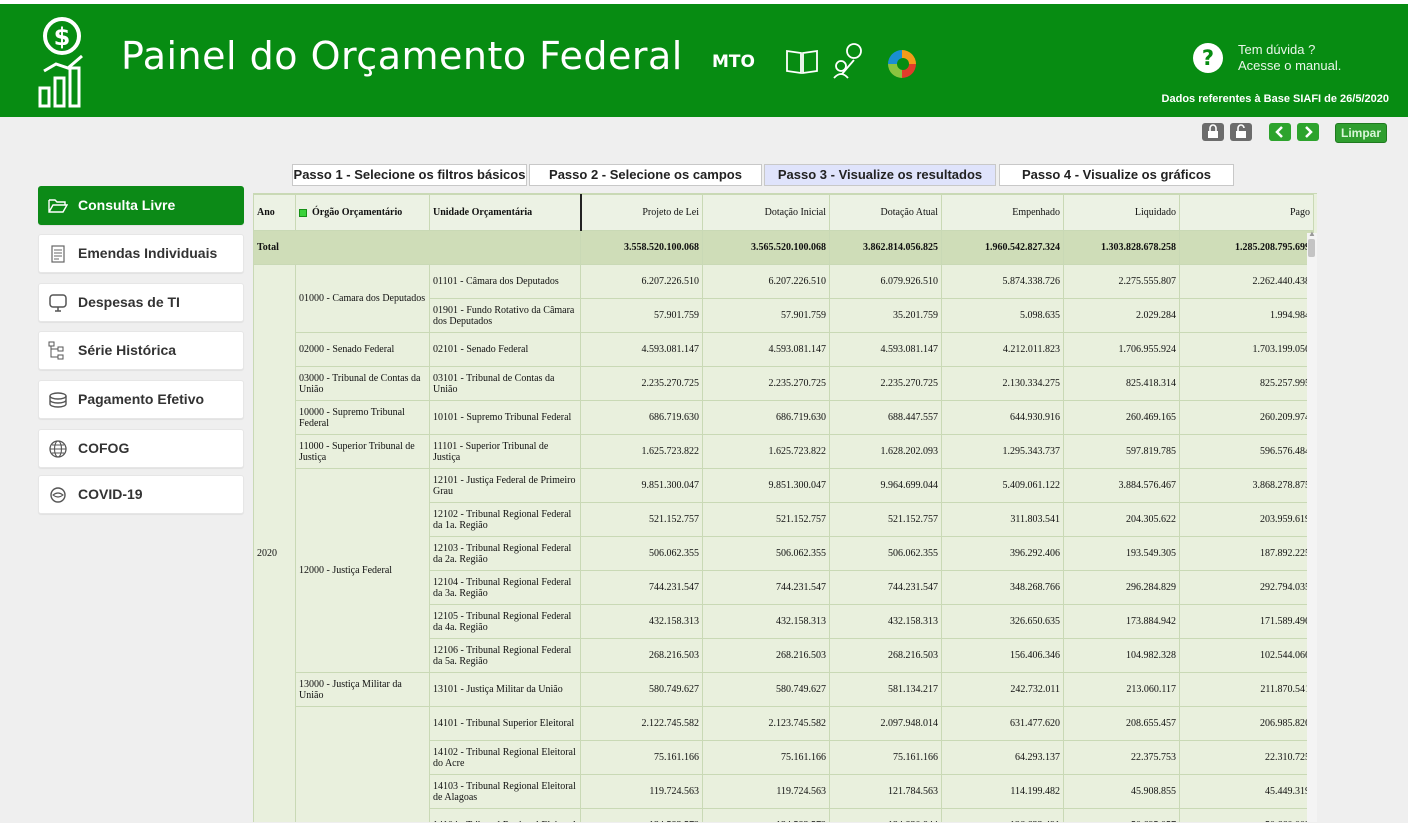  What do you see at coordinates (110, 494) in the screenshot?
I see `sidebar-item-label: COVID-19` at bounding box center [110, 494].